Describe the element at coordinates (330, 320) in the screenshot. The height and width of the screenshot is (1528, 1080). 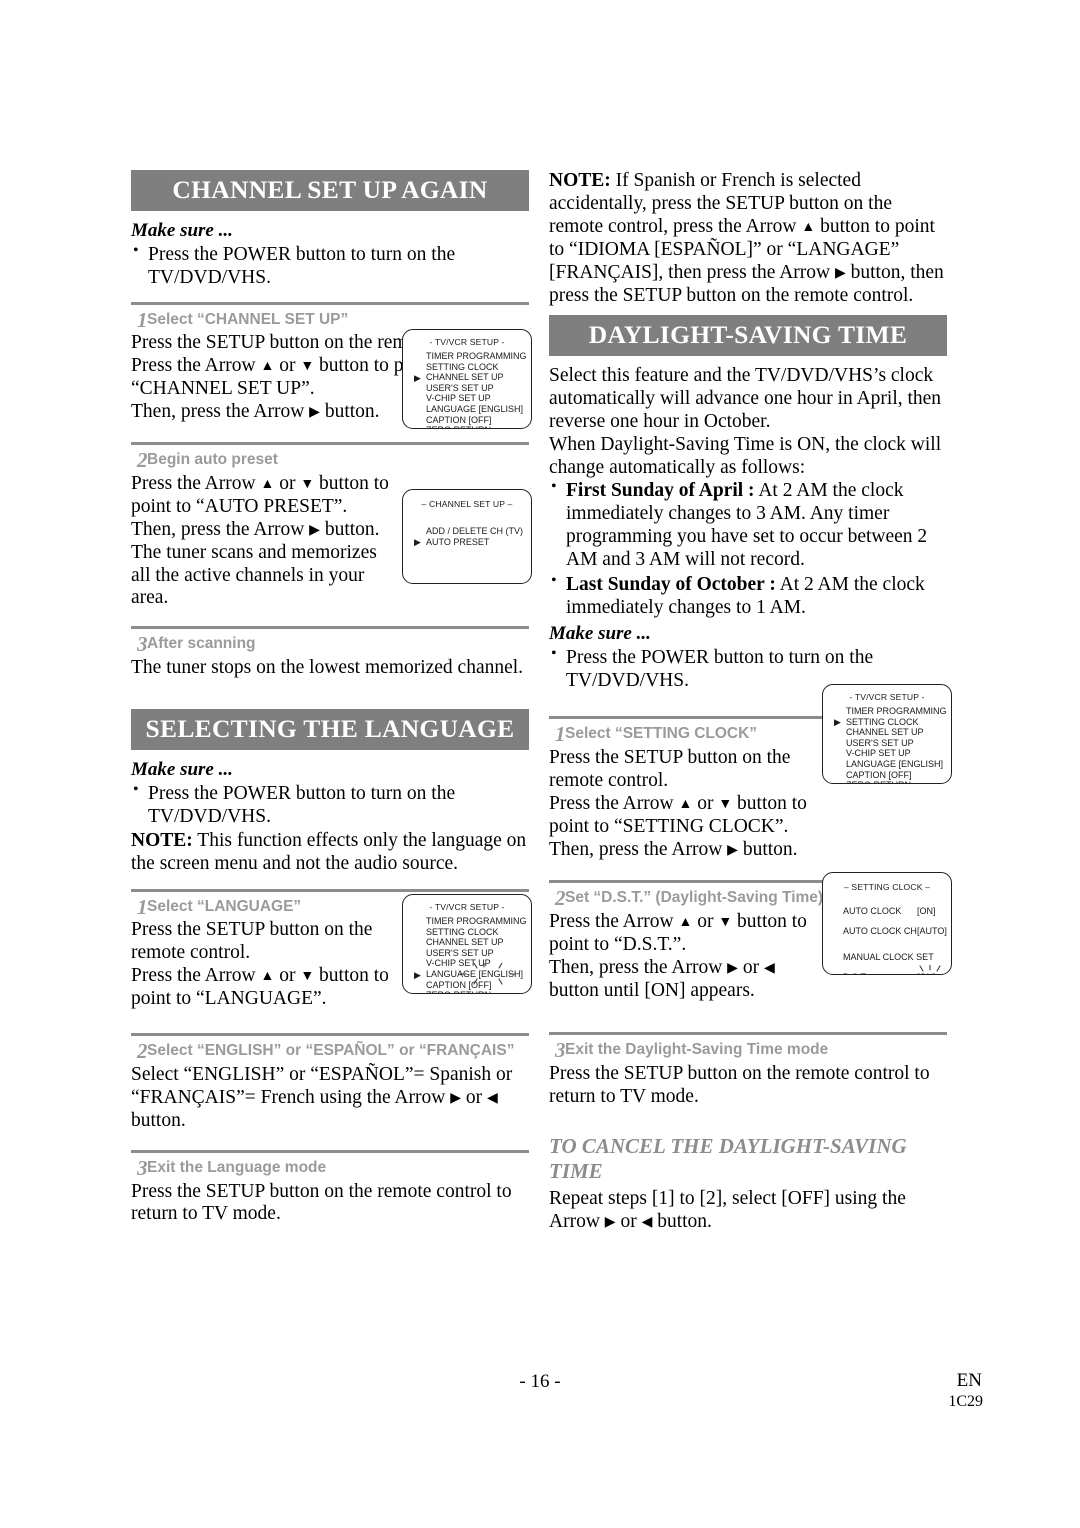
I see `step-heading-1-1: 1 Select “CHANNEL SET UP”` at that location.